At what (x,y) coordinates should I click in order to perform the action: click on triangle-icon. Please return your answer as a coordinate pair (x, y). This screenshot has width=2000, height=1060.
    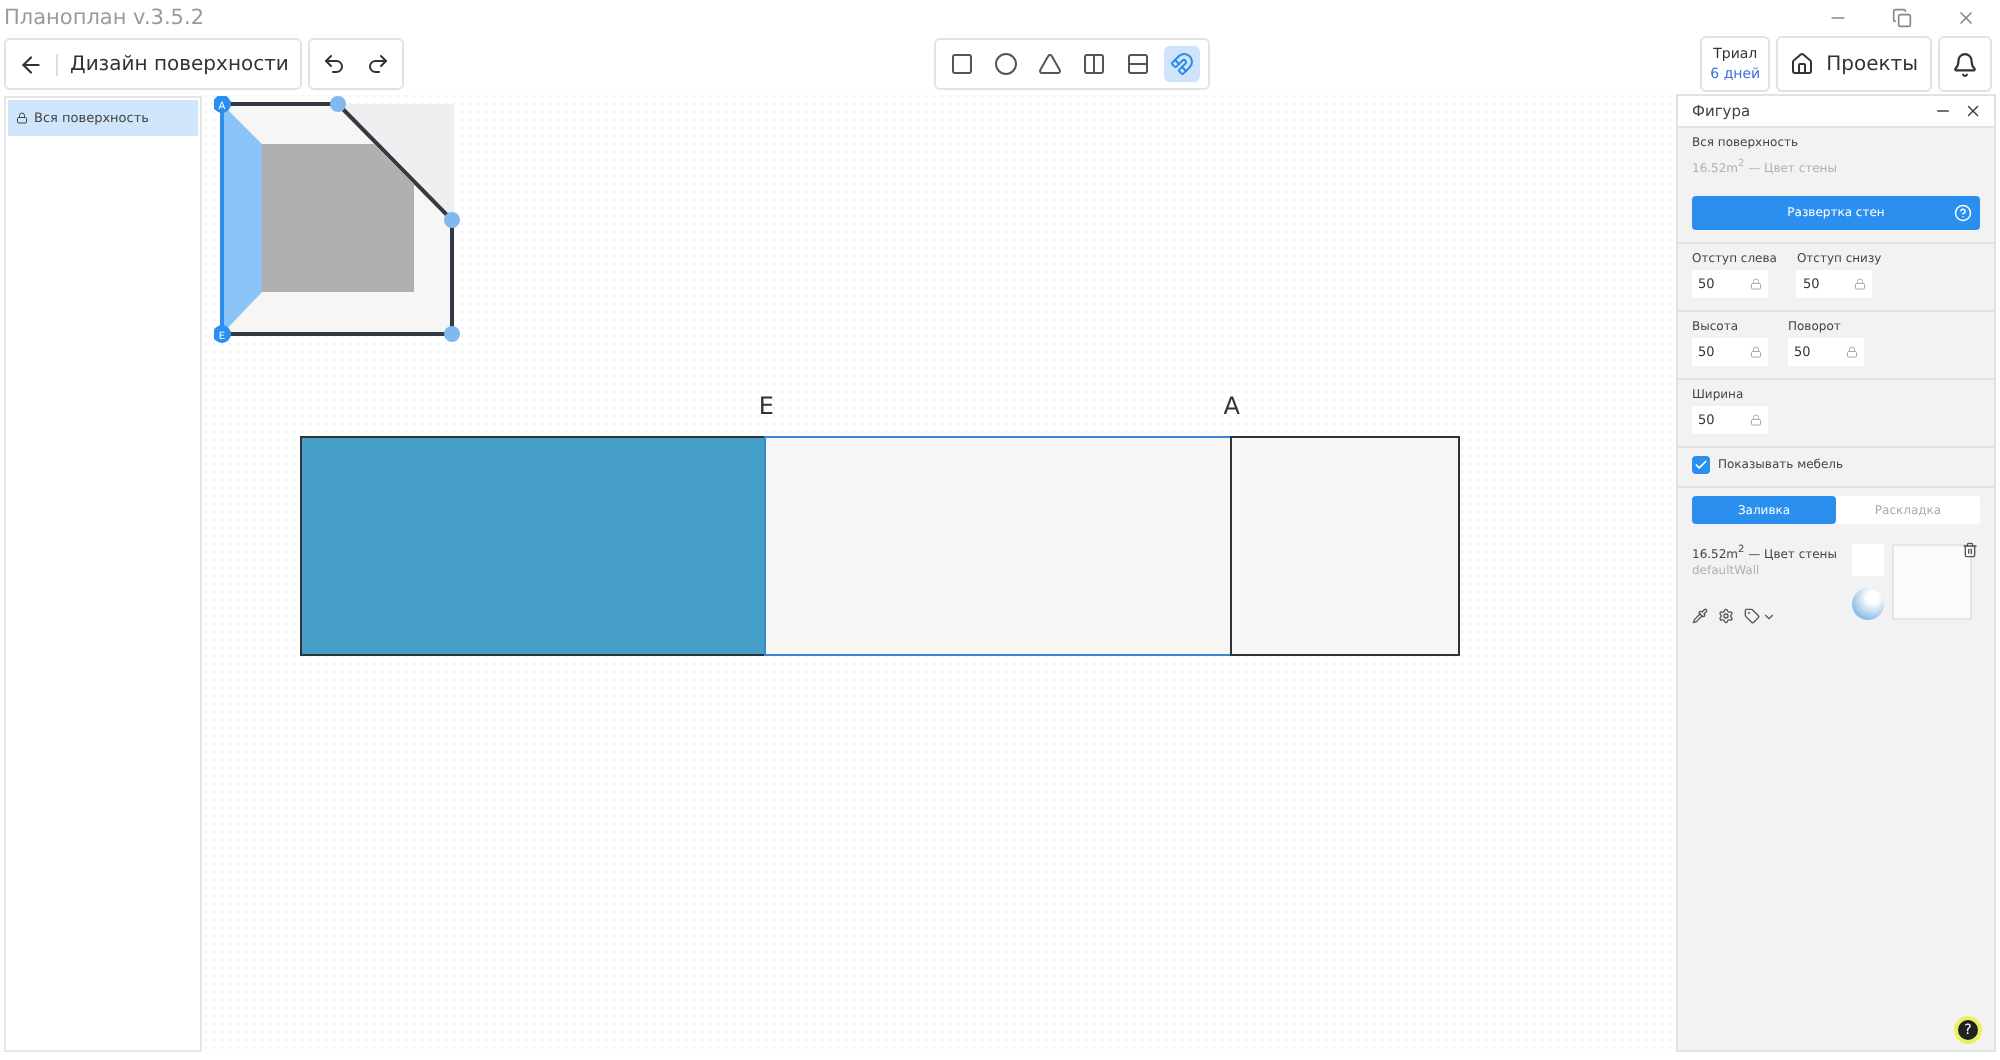
    Looking at the image, I should click on (1050, 64).